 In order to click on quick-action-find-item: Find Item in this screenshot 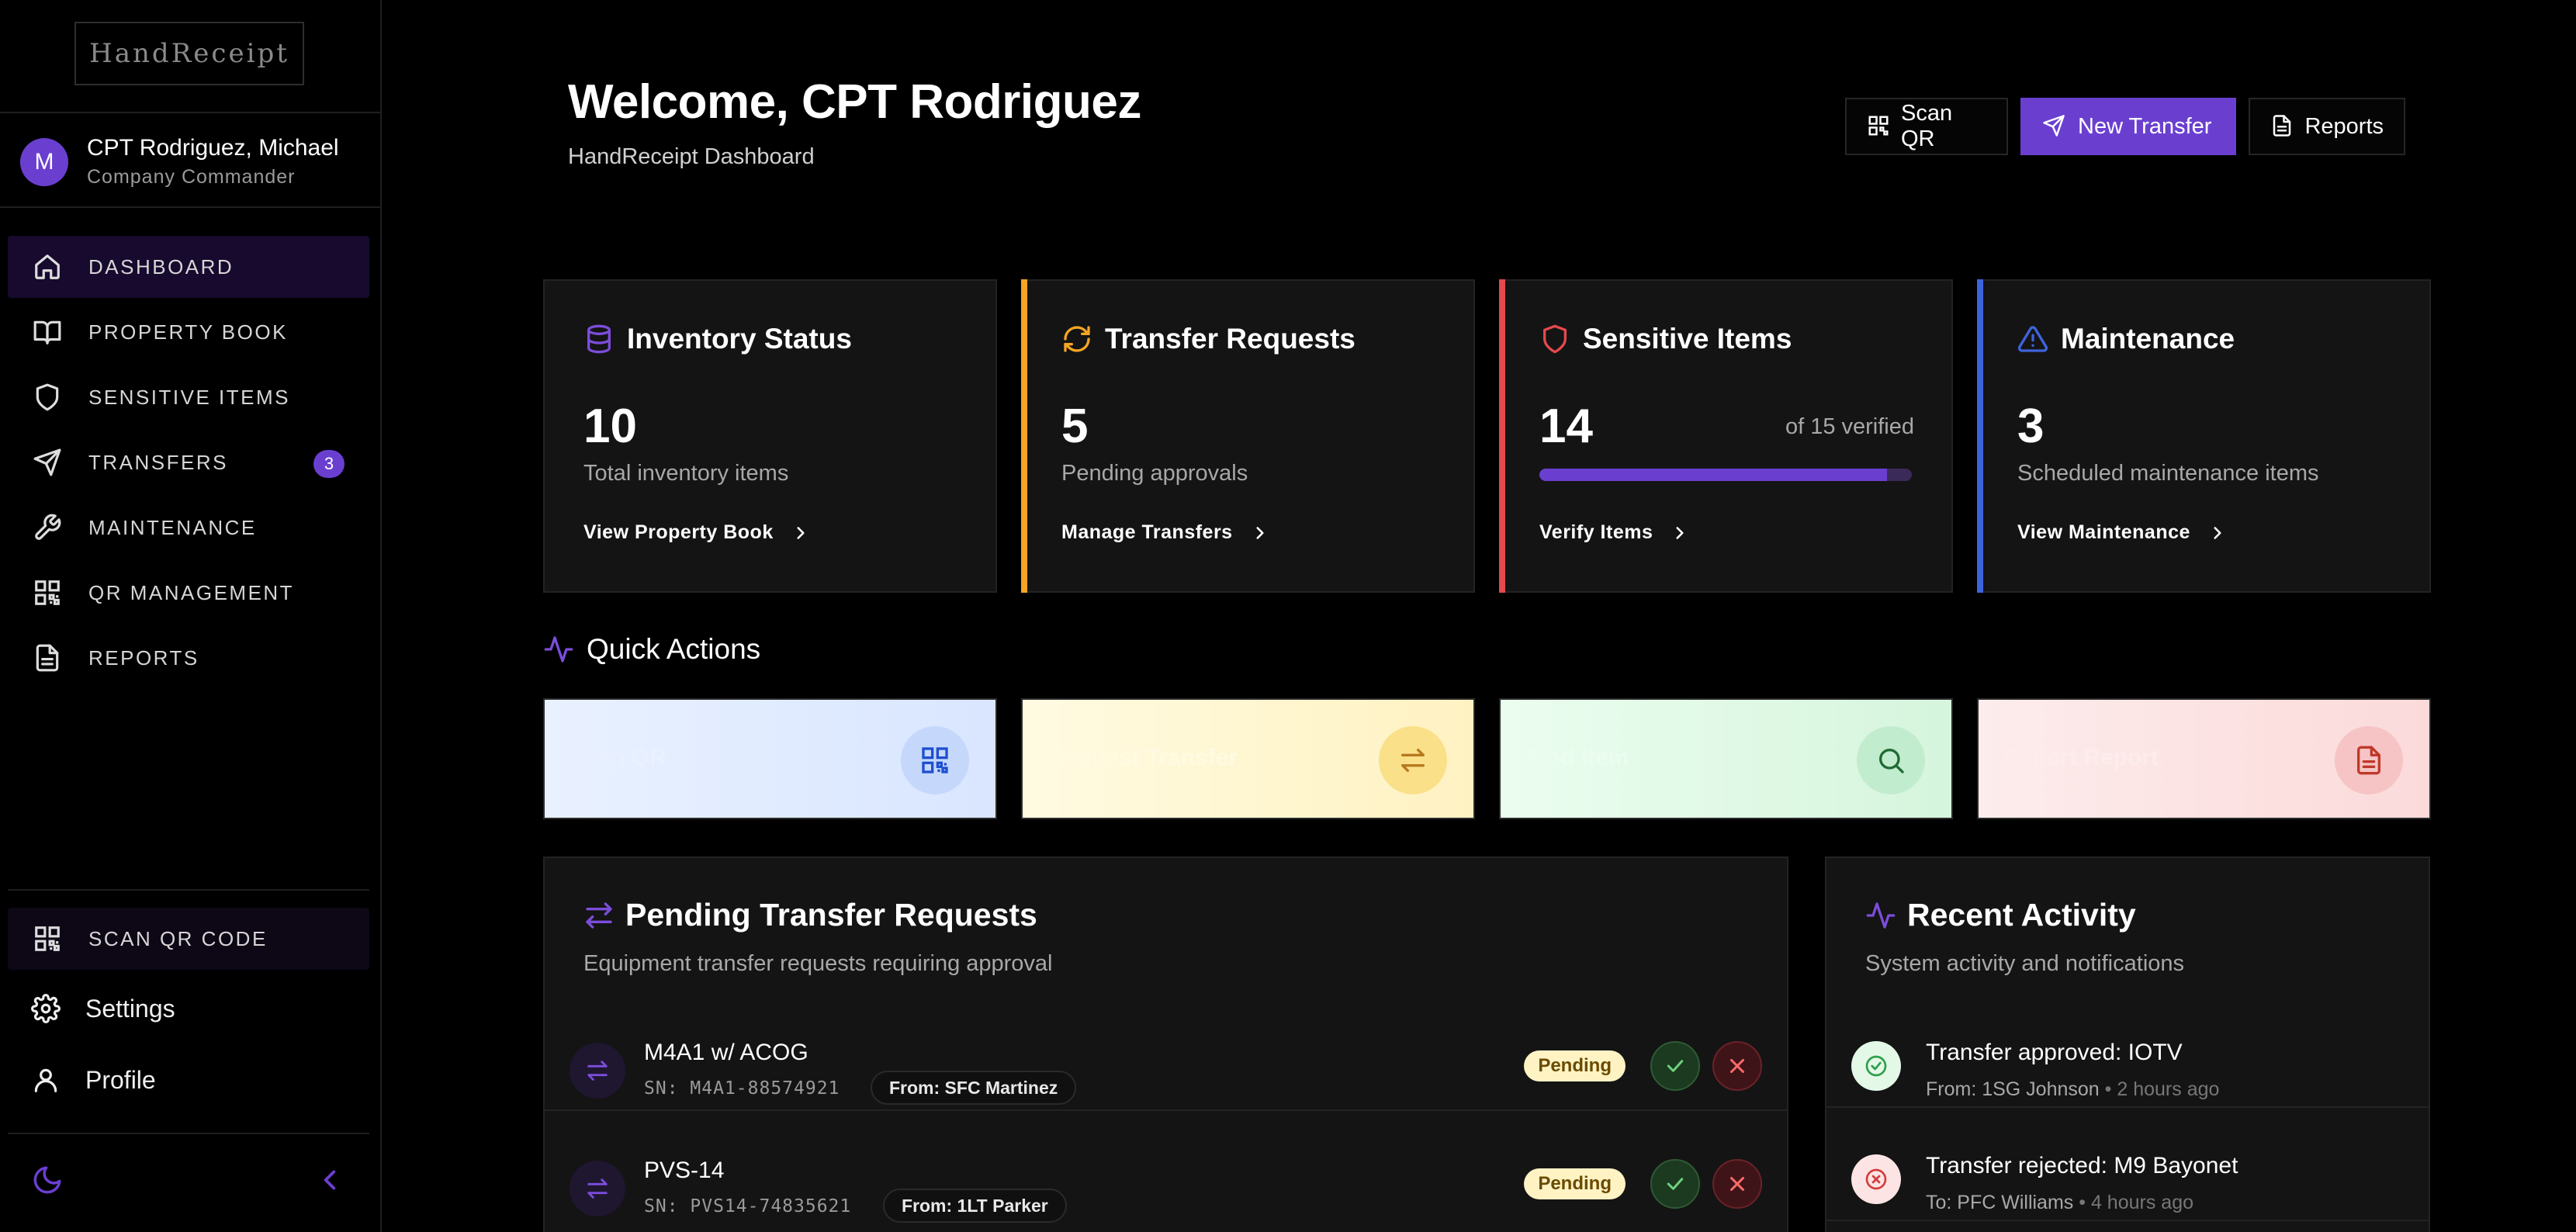, I will do `click(1726, 758)`.